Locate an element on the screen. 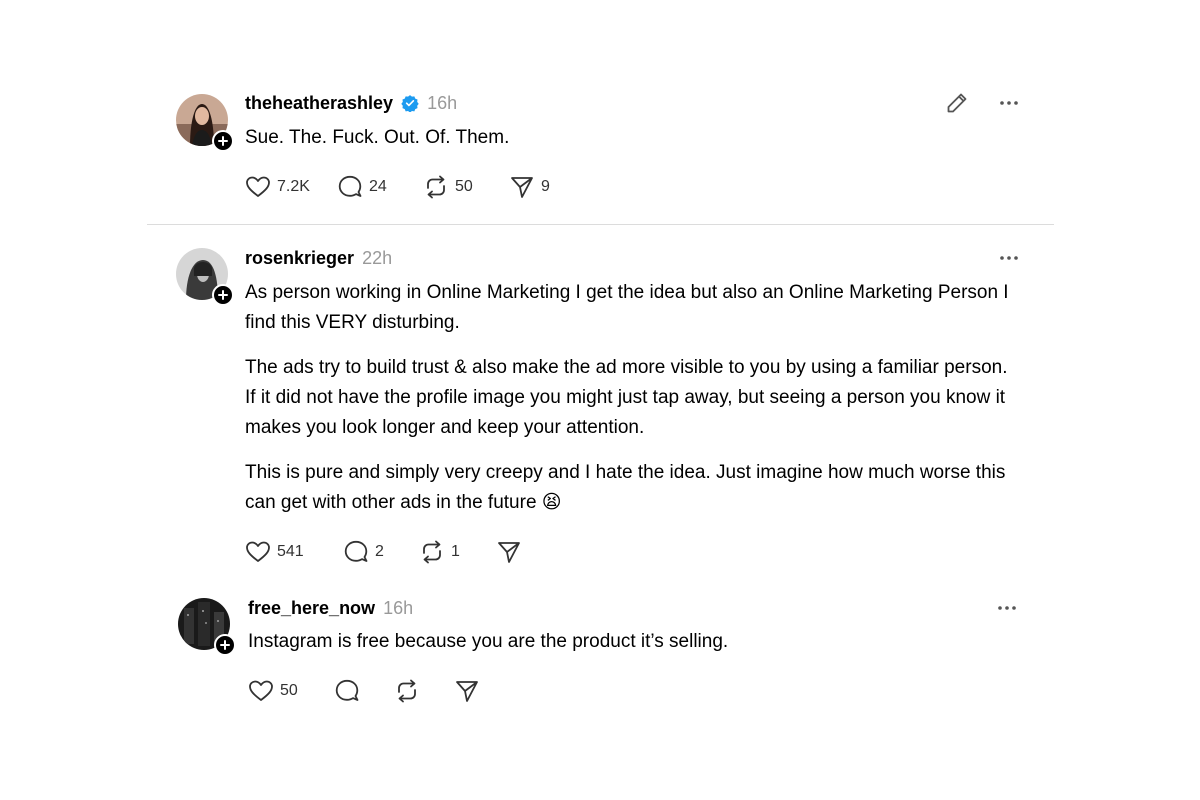 The height and width of the screenshot is (800, 1200). username: free_here_now is located at coordinates (311, 608).